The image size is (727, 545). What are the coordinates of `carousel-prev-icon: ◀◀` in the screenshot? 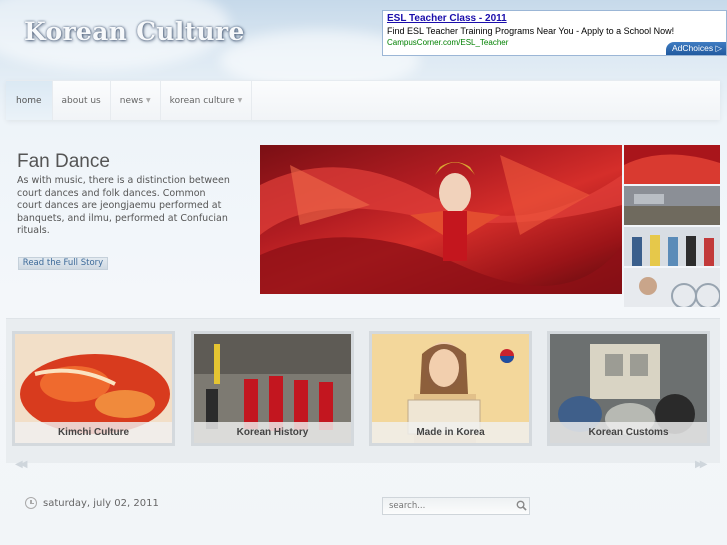 It's located at (21, 464).